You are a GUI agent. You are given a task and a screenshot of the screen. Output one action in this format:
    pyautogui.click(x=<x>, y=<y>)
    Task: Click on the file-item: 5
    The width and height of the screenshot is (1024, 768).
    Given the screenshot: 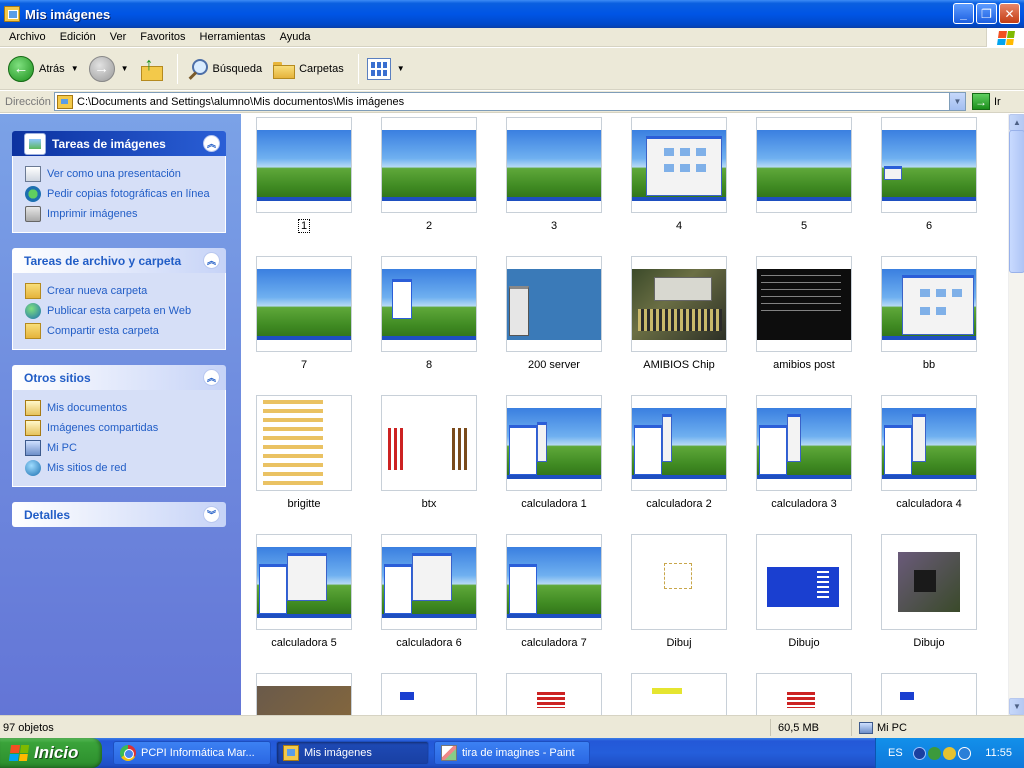 What is the action you would take?
    pyautogui.click(x=804, y=174)
    